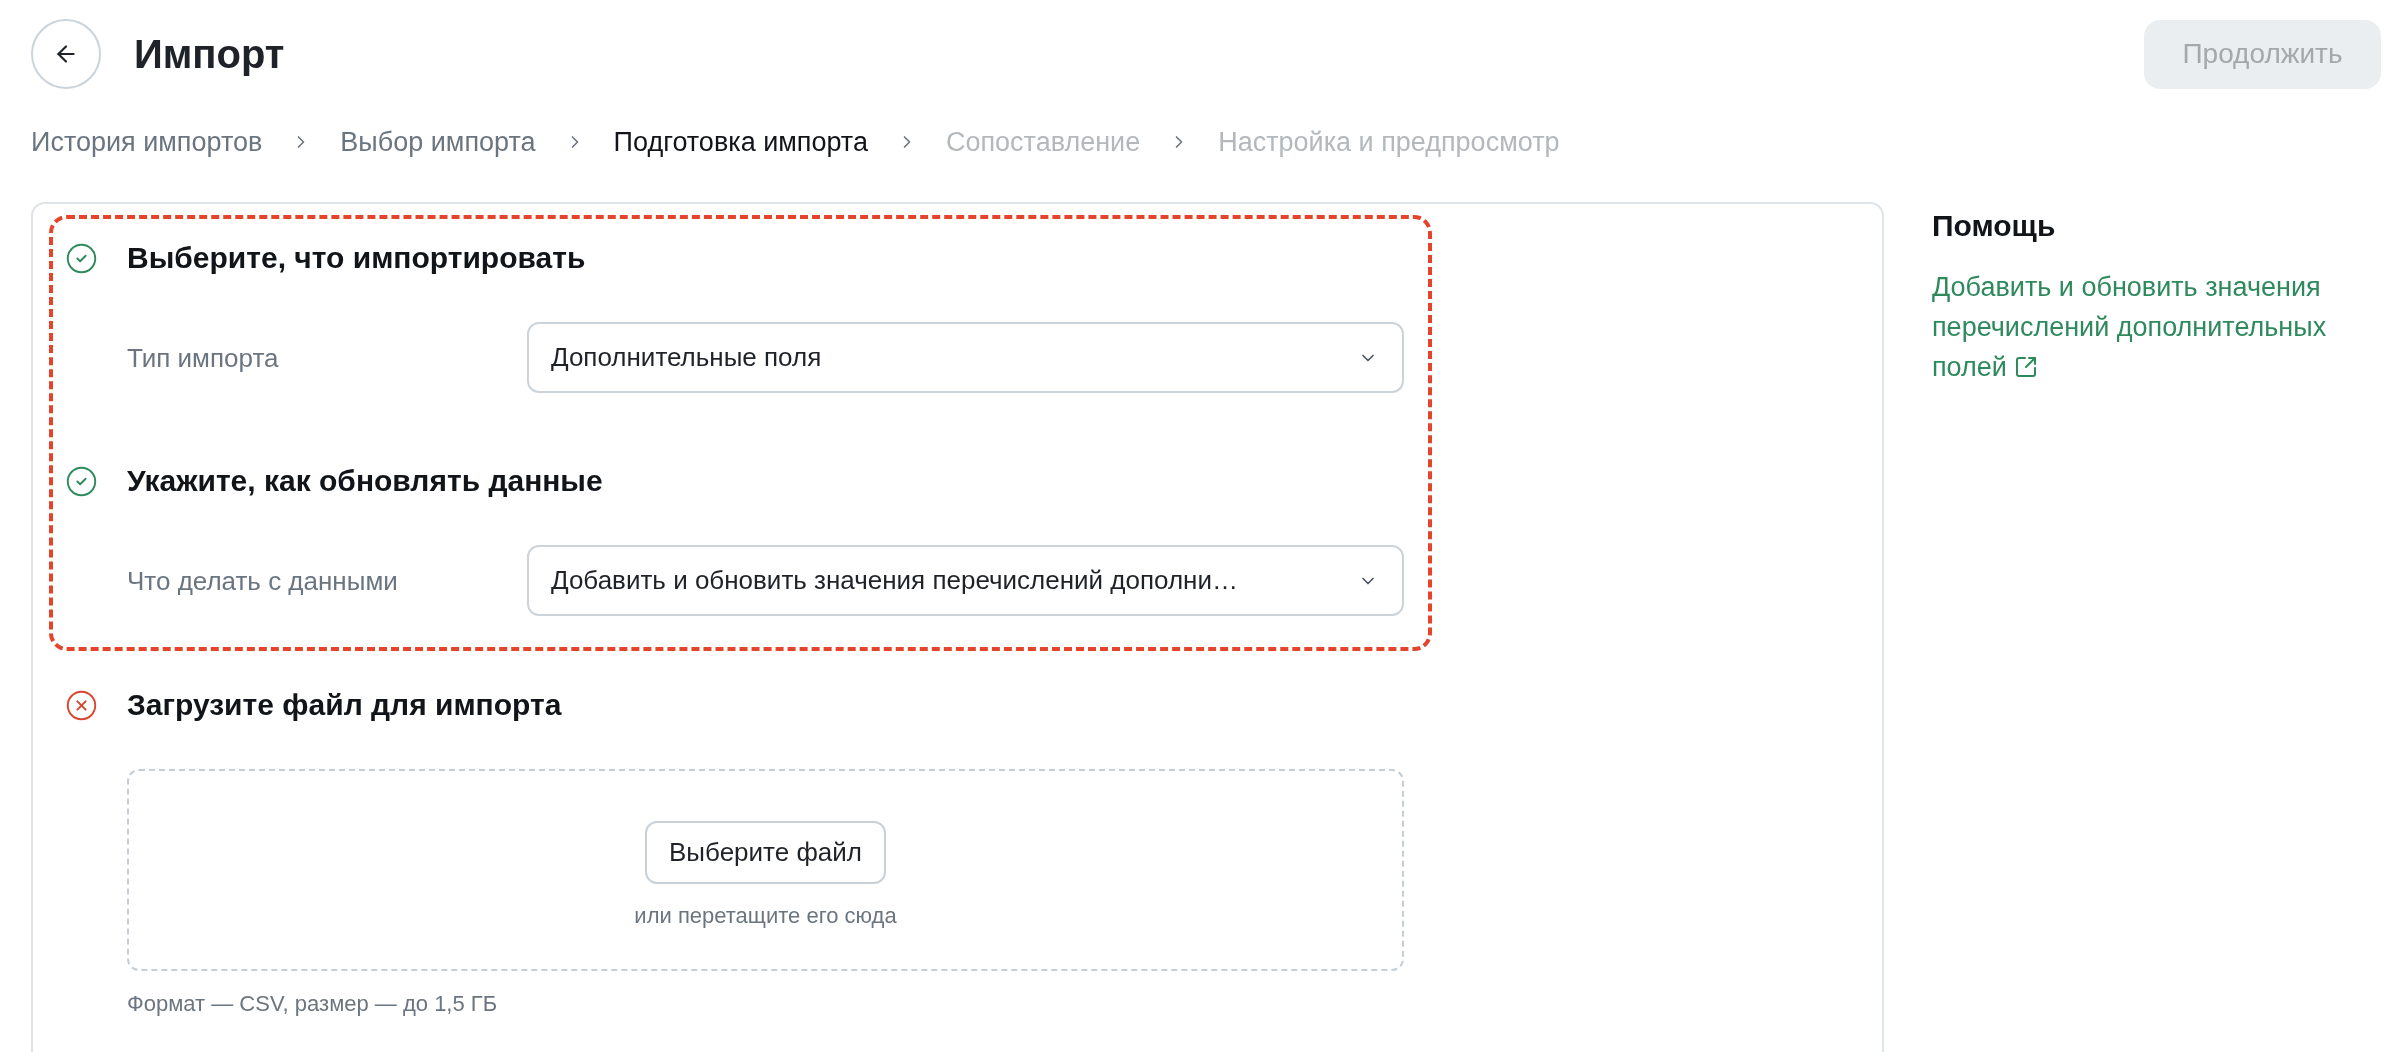 This screenshot has height=1052, width=2396. I want to click on dropdown-field: Дополнительные поля, so click(965, 357).